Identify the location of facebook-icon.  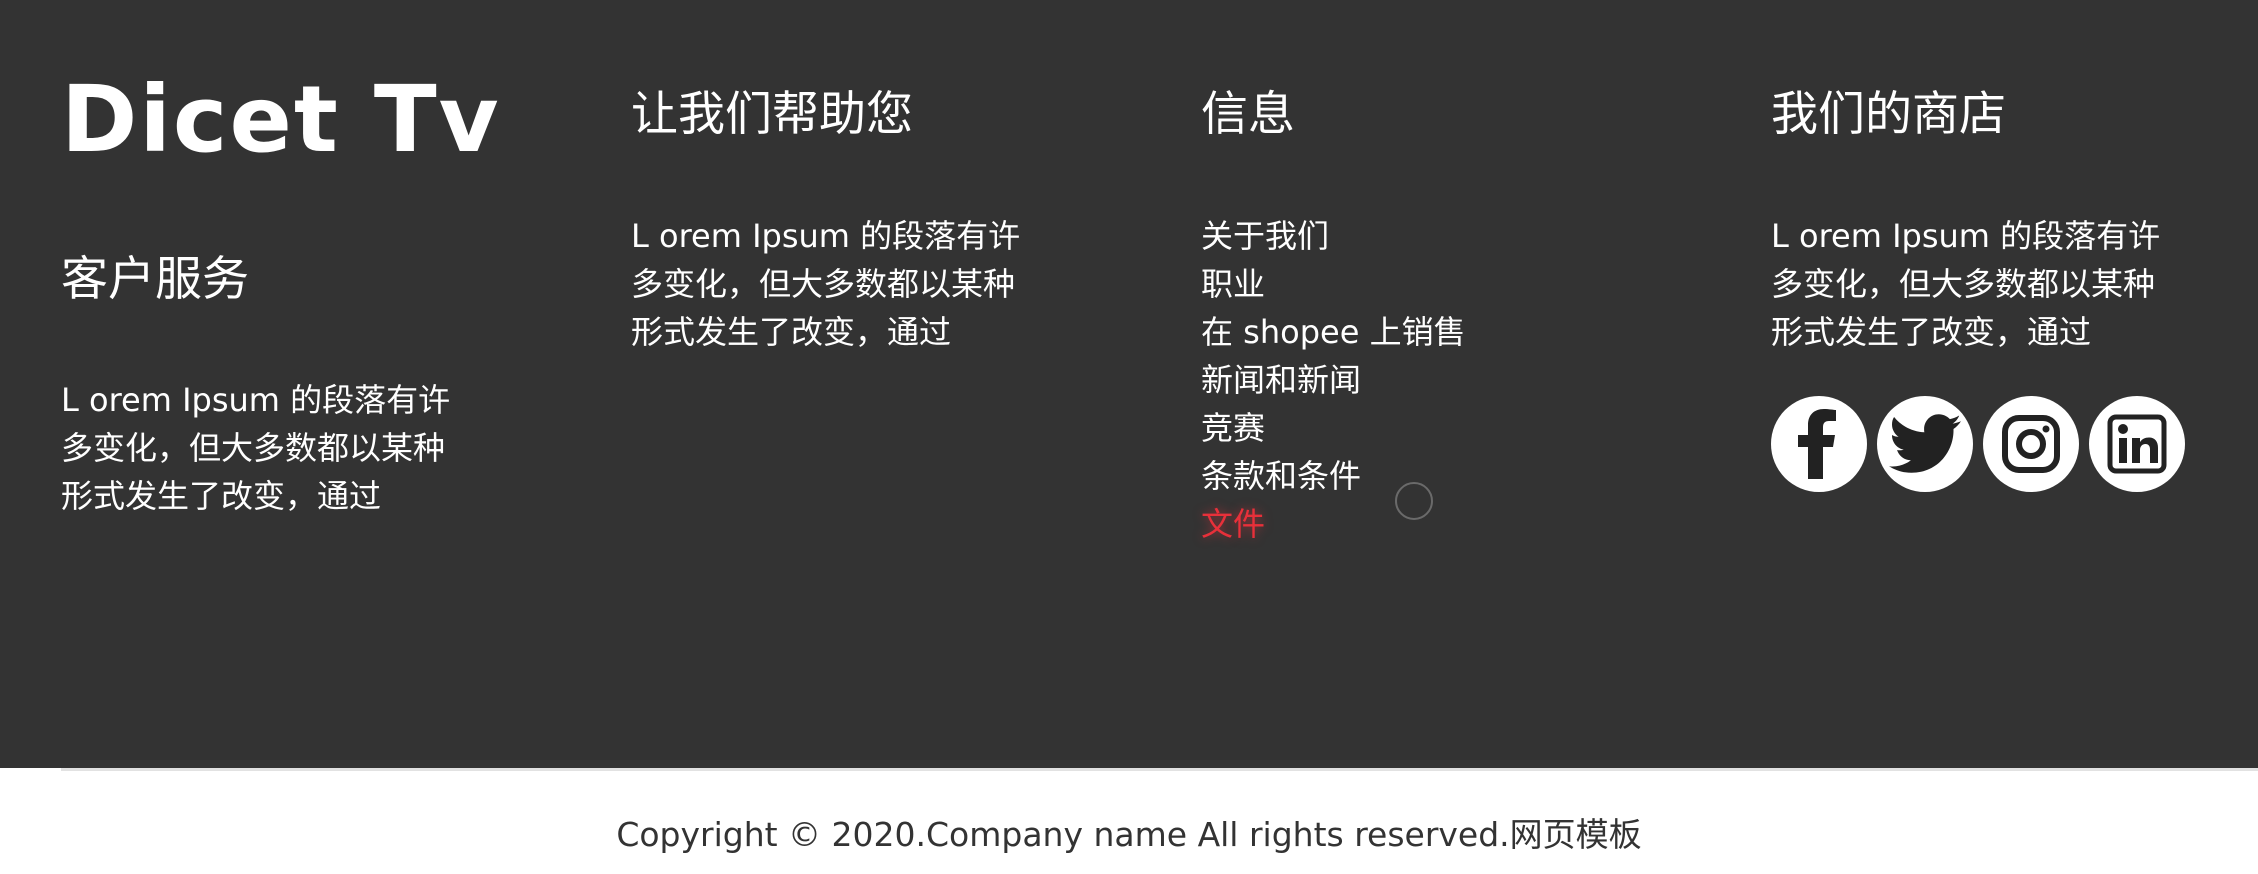
(1819, 444).